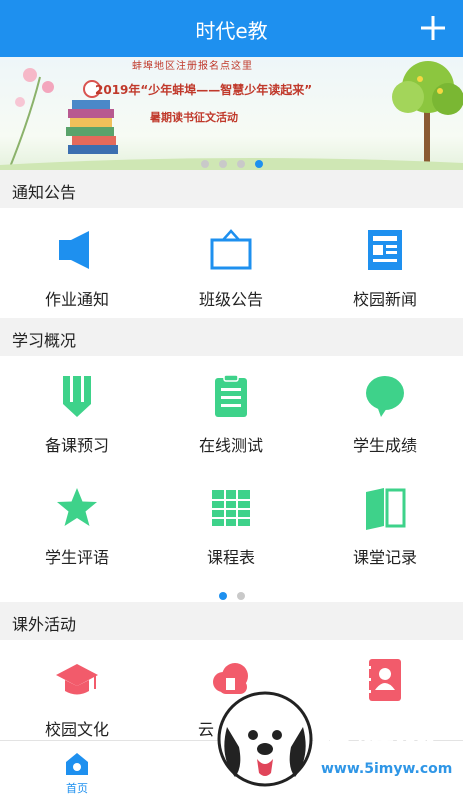  Describe the element at coordinates (44, 624) in the screenshot. I see `section-title: 课外活动` at that location.